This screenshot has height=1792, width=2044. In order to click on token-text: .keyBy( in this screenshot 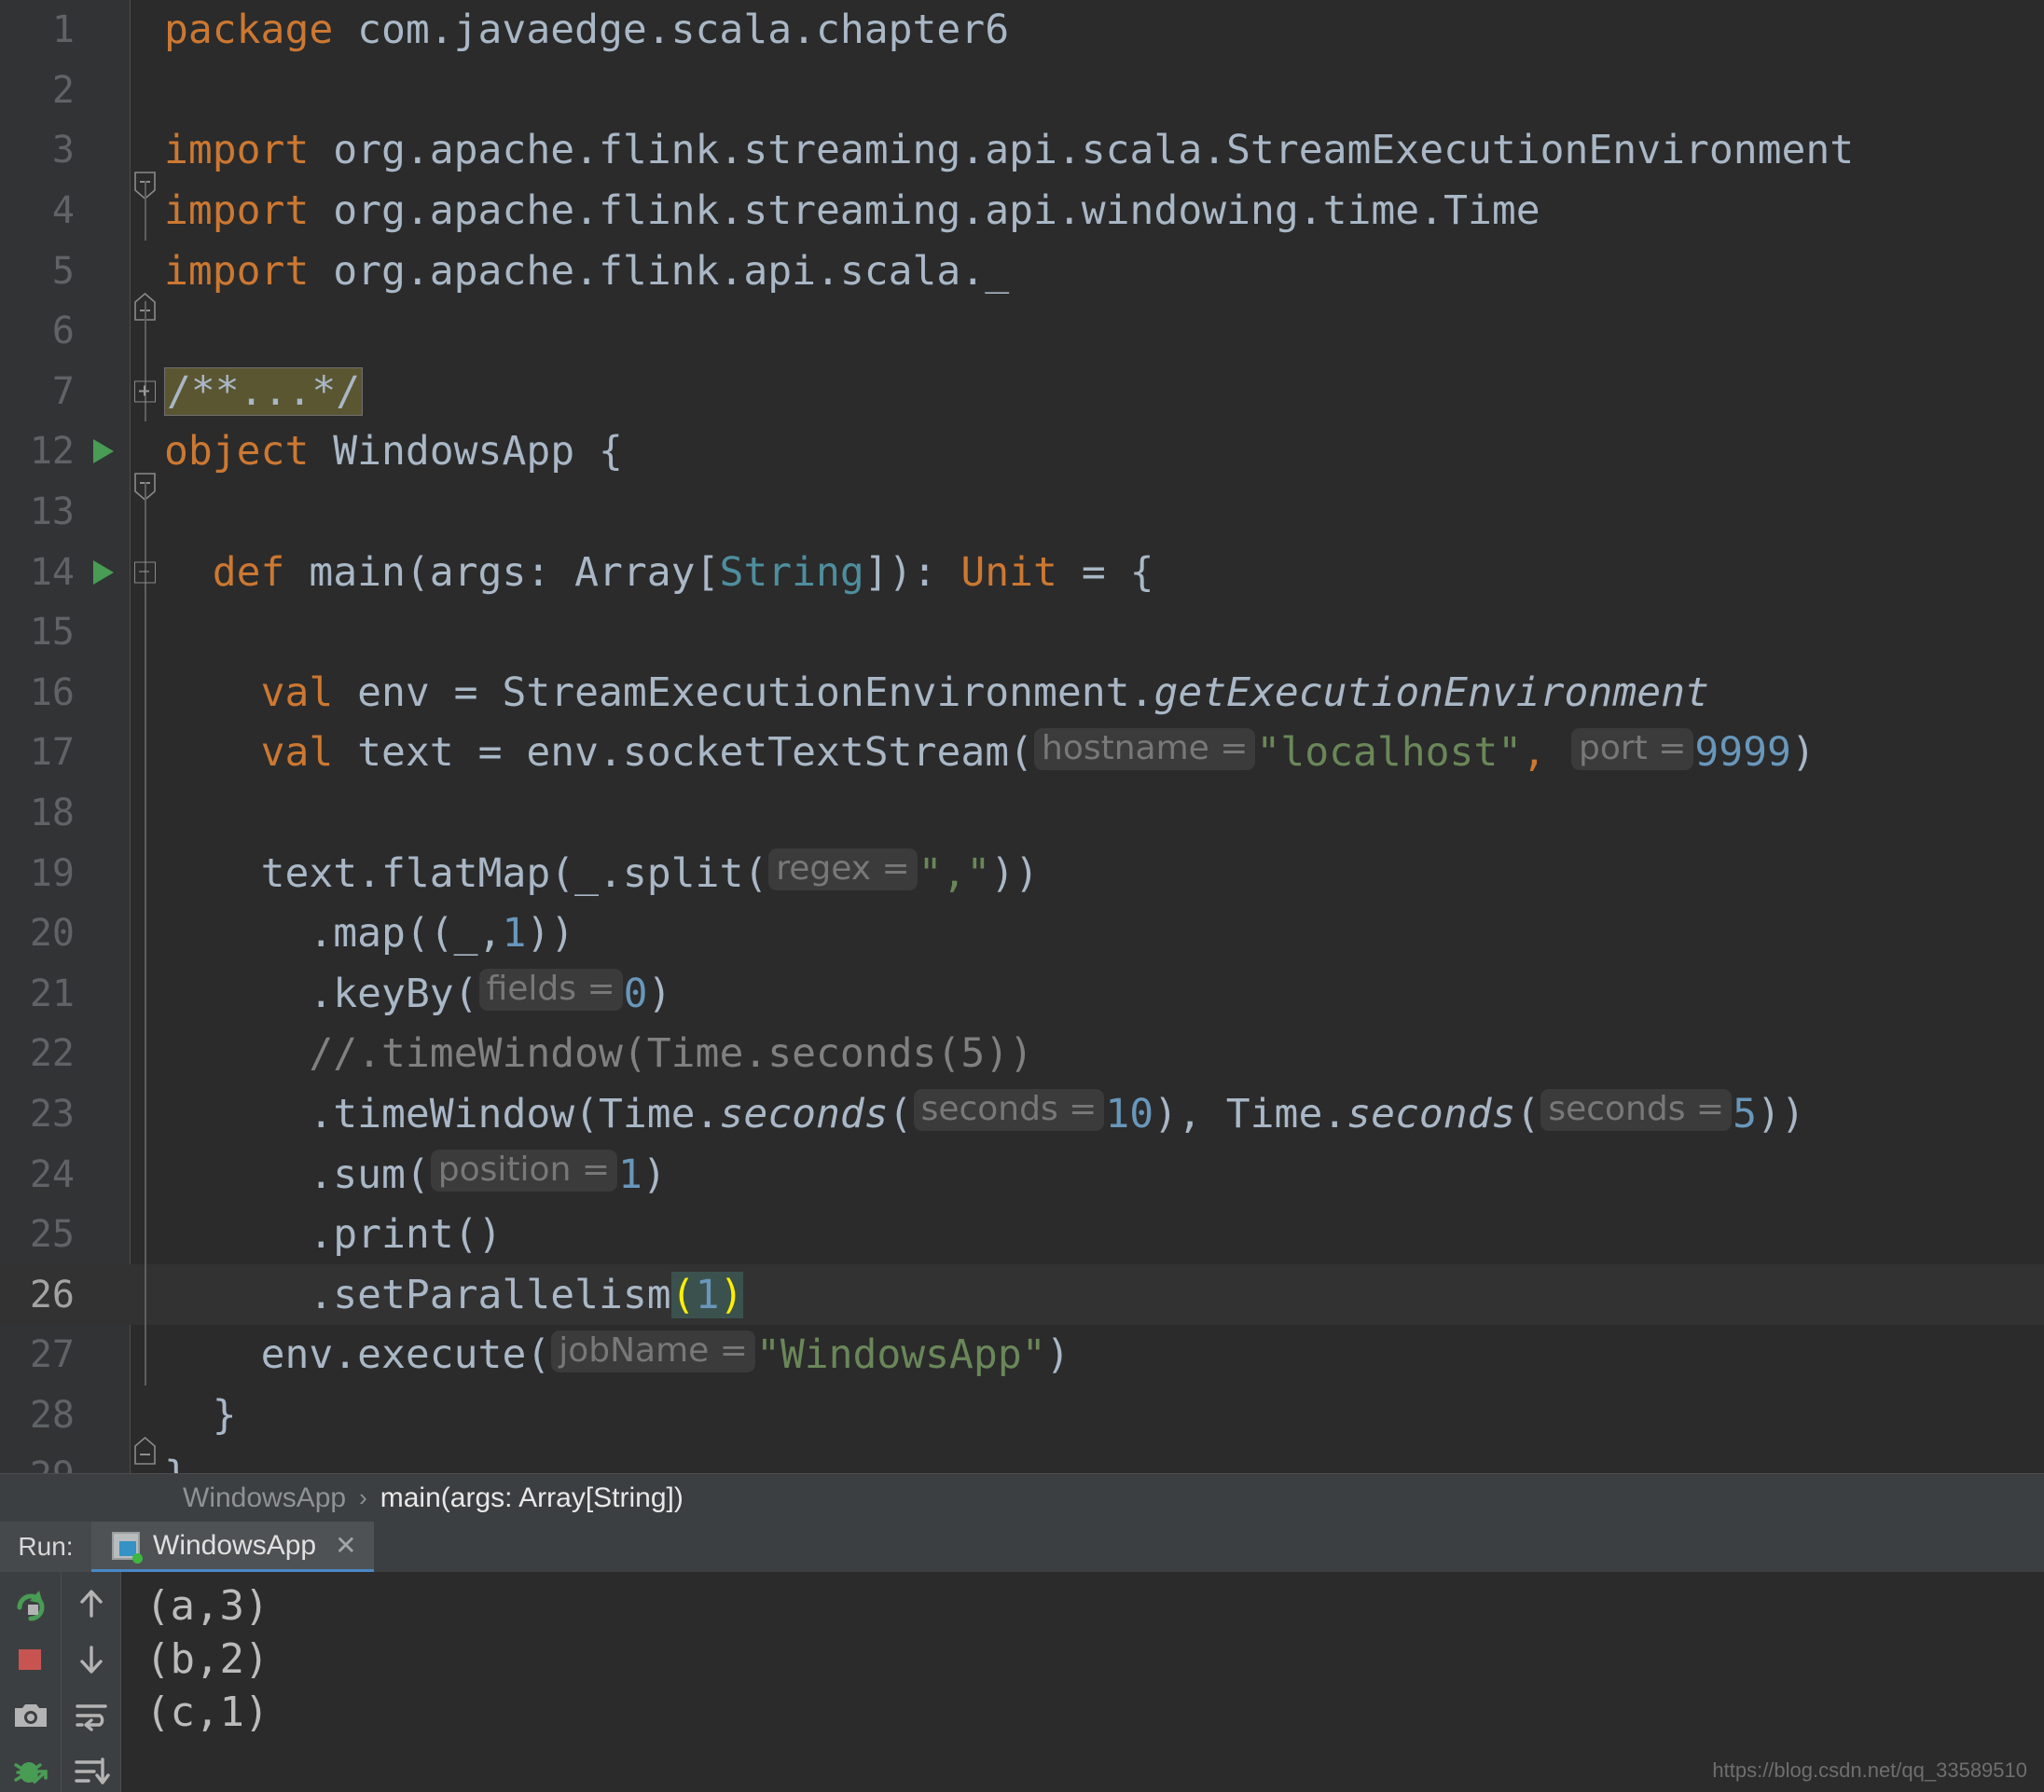, I will do `click(393, 993)`.